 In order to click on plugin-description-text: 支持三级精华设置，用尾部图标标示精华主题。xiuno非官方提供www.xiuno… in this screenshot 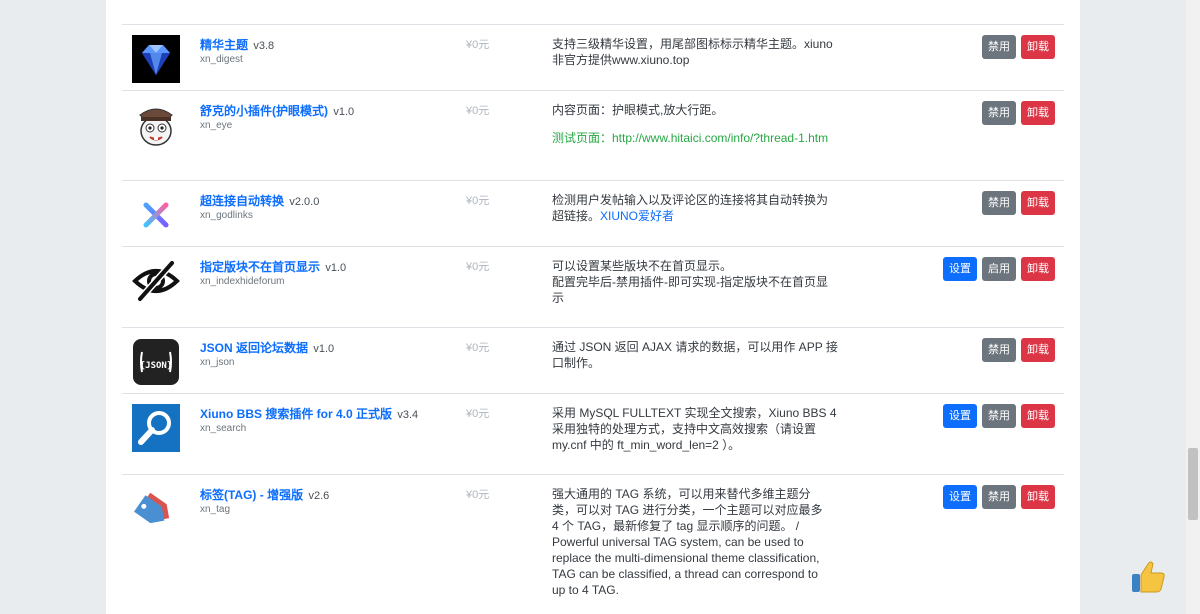, I will do `click(692, 52)`.